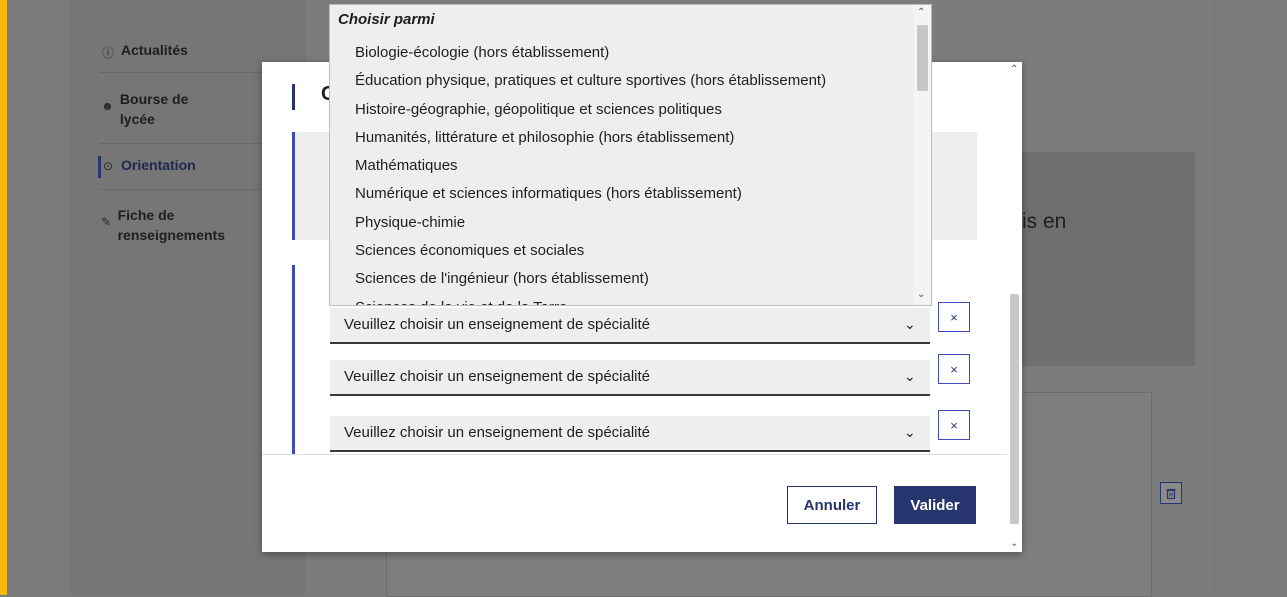  I want to click on sidebar-item-bourse: ☻ Bourse de lycée, so click(160, 109).